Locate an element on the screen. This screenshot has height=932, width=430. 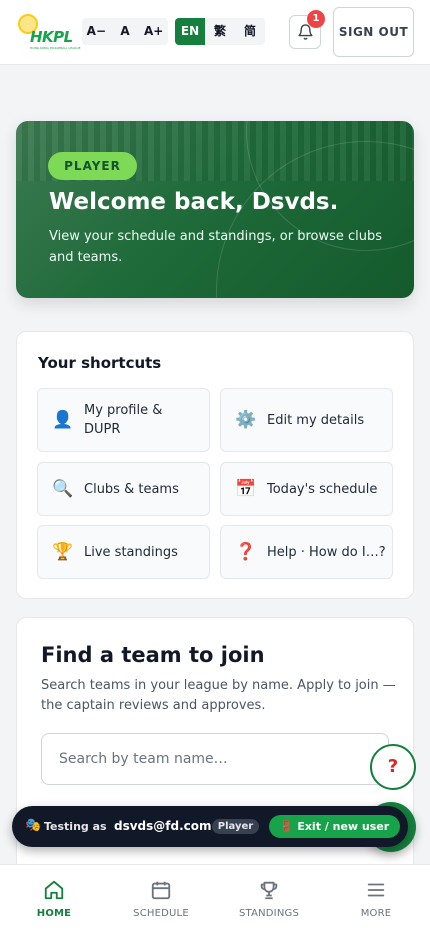
lang-traditional-button: 繁 is located at coordinates (220, 31).